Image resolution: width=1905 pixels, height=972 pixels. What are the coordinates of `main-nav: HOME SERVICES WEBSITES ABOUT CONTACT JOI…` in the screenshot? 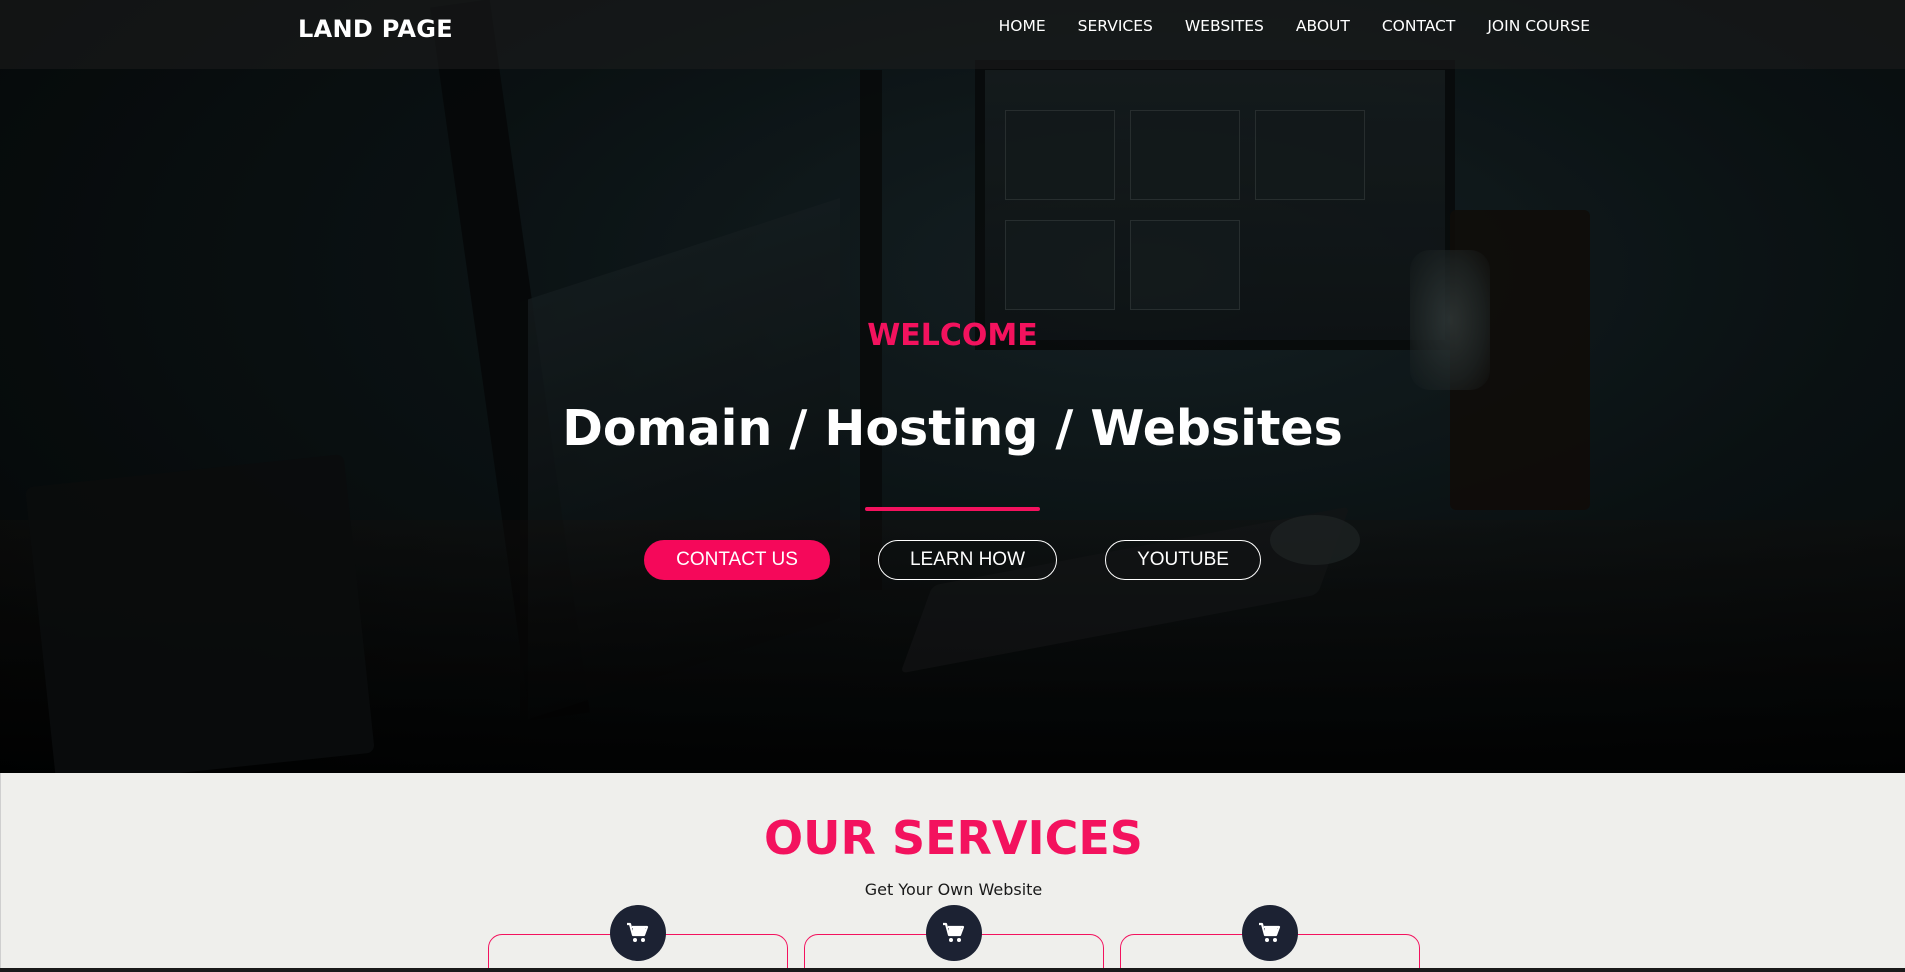 It's located at (1278, 26).